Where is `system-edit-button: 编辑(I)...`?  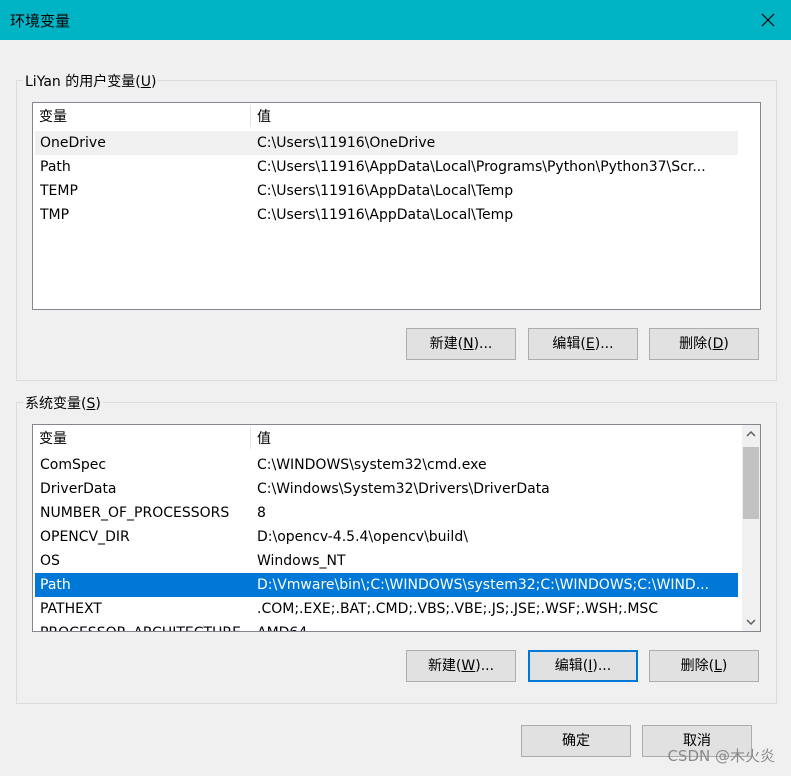 system-edit-button: 编辑(I)... is located at coordinates (583, 666).